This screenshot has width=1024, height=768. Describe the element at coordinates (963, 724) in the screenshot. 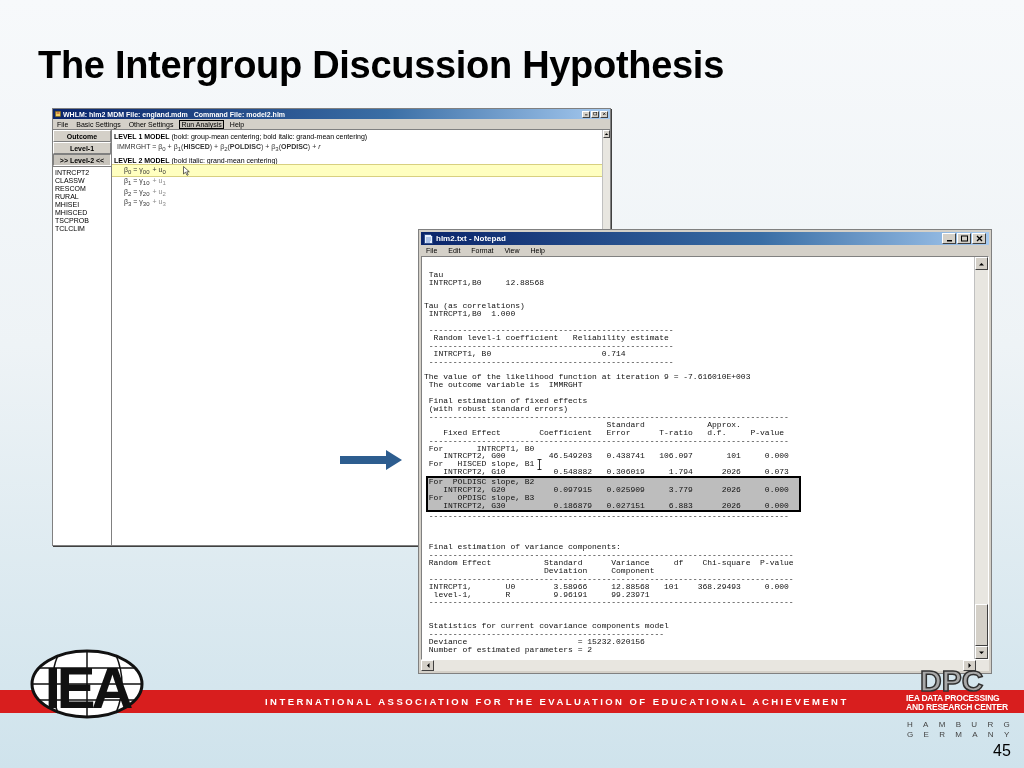

I see `city-text: HAMBURG` at that location.